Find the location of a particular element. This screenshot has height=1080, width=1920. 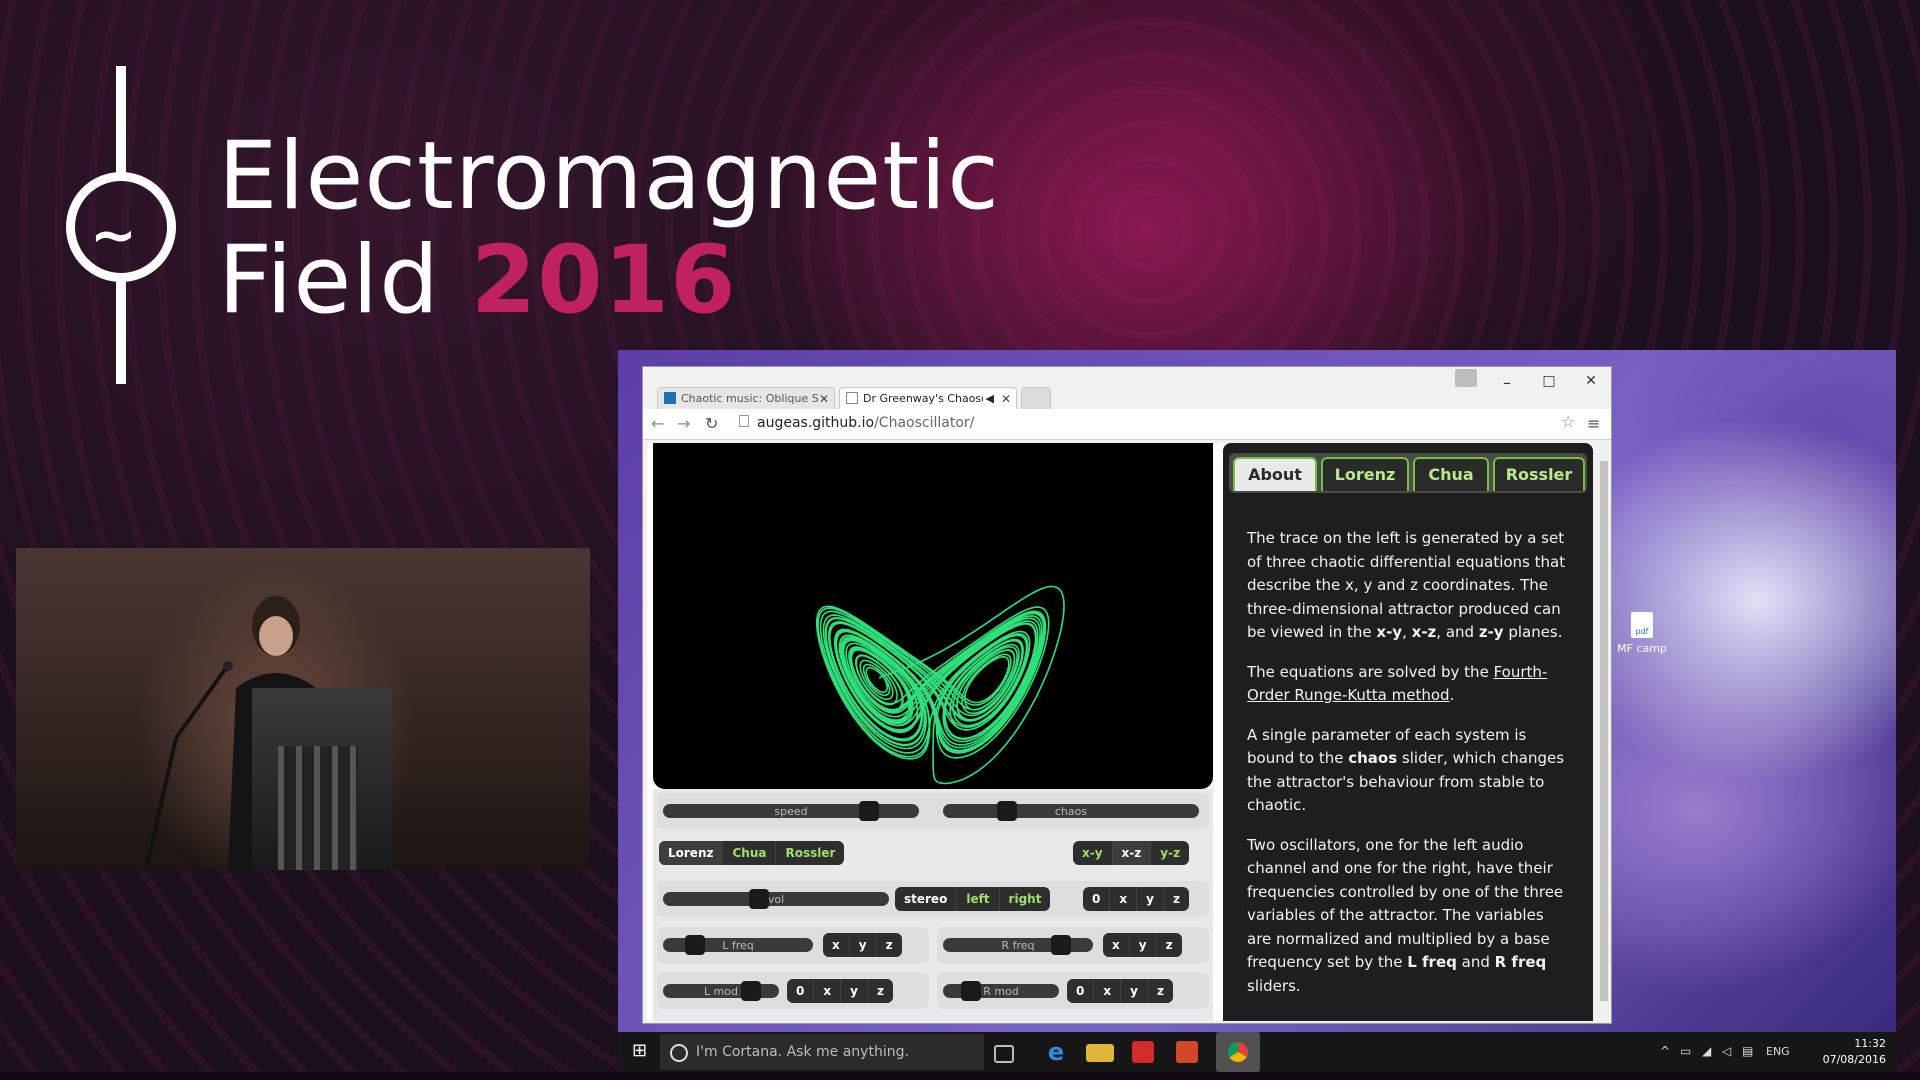

chaos-slider: chaos is located at coordinates (1071, 811).